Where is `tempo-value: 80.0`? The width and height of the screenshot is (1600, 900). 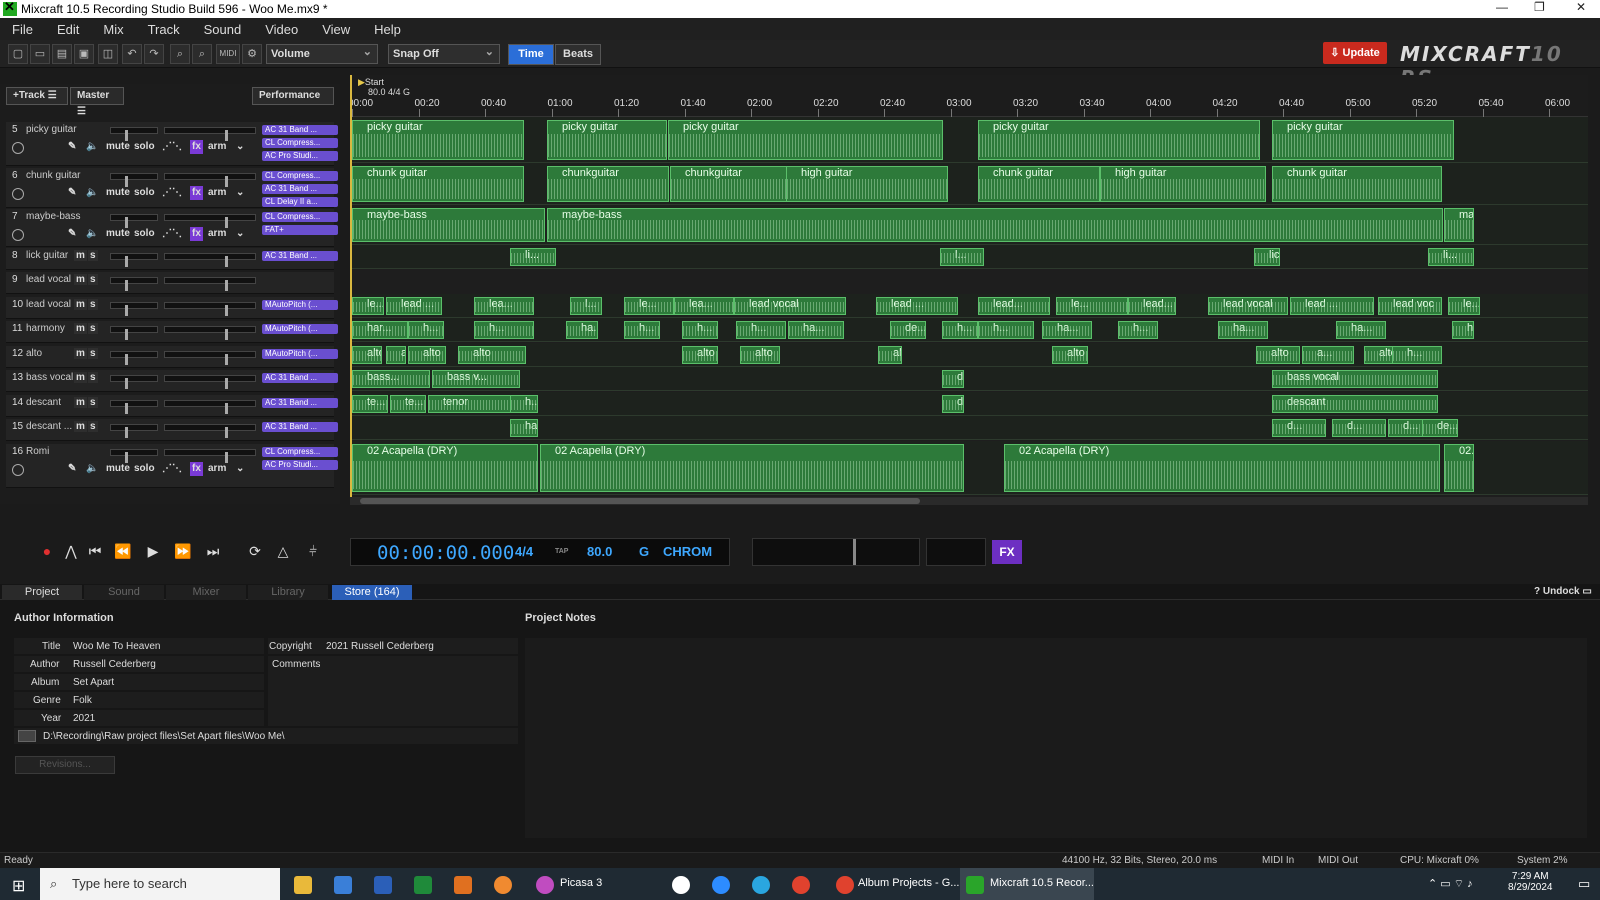
tempo-value: 80.0 is located at coordinates (599, 551).